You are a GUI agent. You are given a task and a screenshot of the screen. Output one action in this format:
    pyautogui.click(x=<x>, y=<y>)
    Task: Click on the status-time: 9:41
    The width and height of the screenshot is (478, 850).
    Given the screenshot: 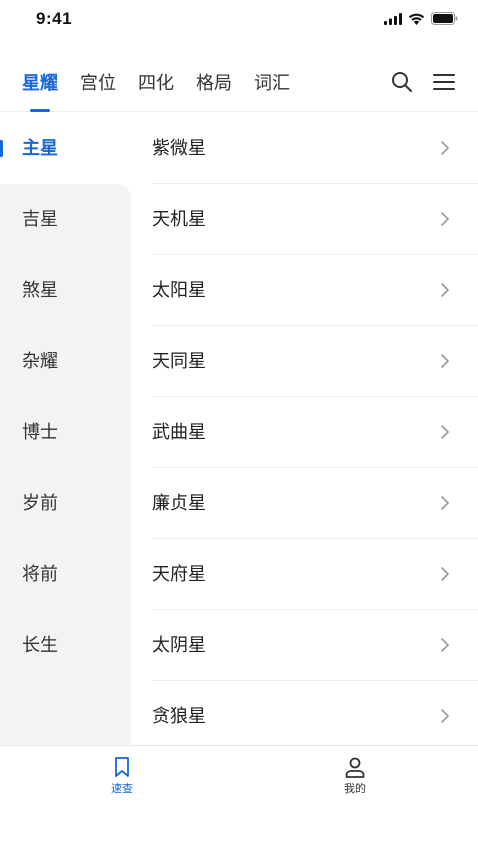 What is the action you would take?
    pyautogui.click(x=54, y=18)
    